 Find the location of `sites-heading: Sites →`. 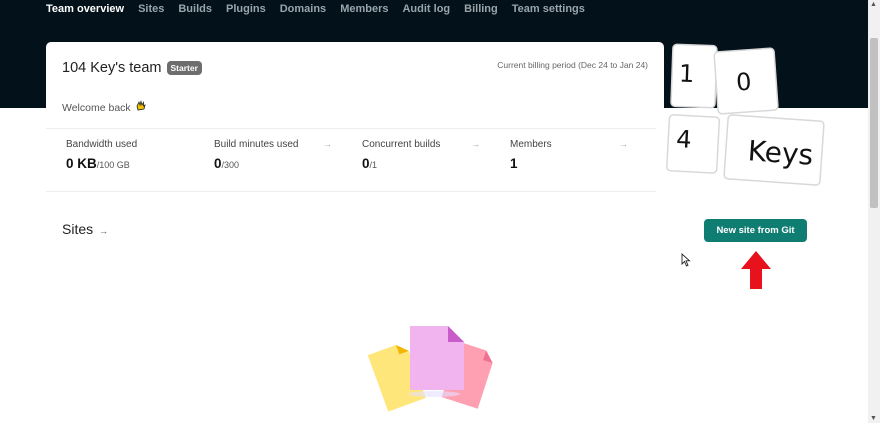

sites-heading: Sites → is located at coordinates (85, 229).